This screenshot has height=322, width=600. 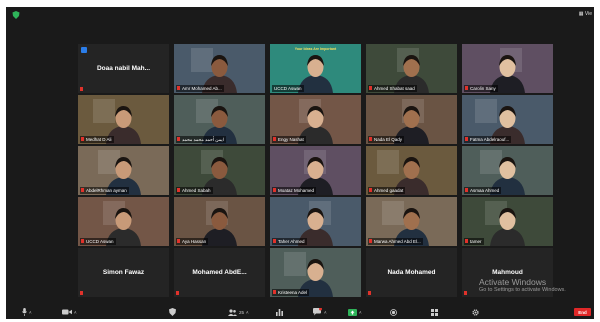 What do you see at coordinates (386, 139) in the screenshot?
I see `participant-name: Nada El Qady` at bounding box center [386, 139].